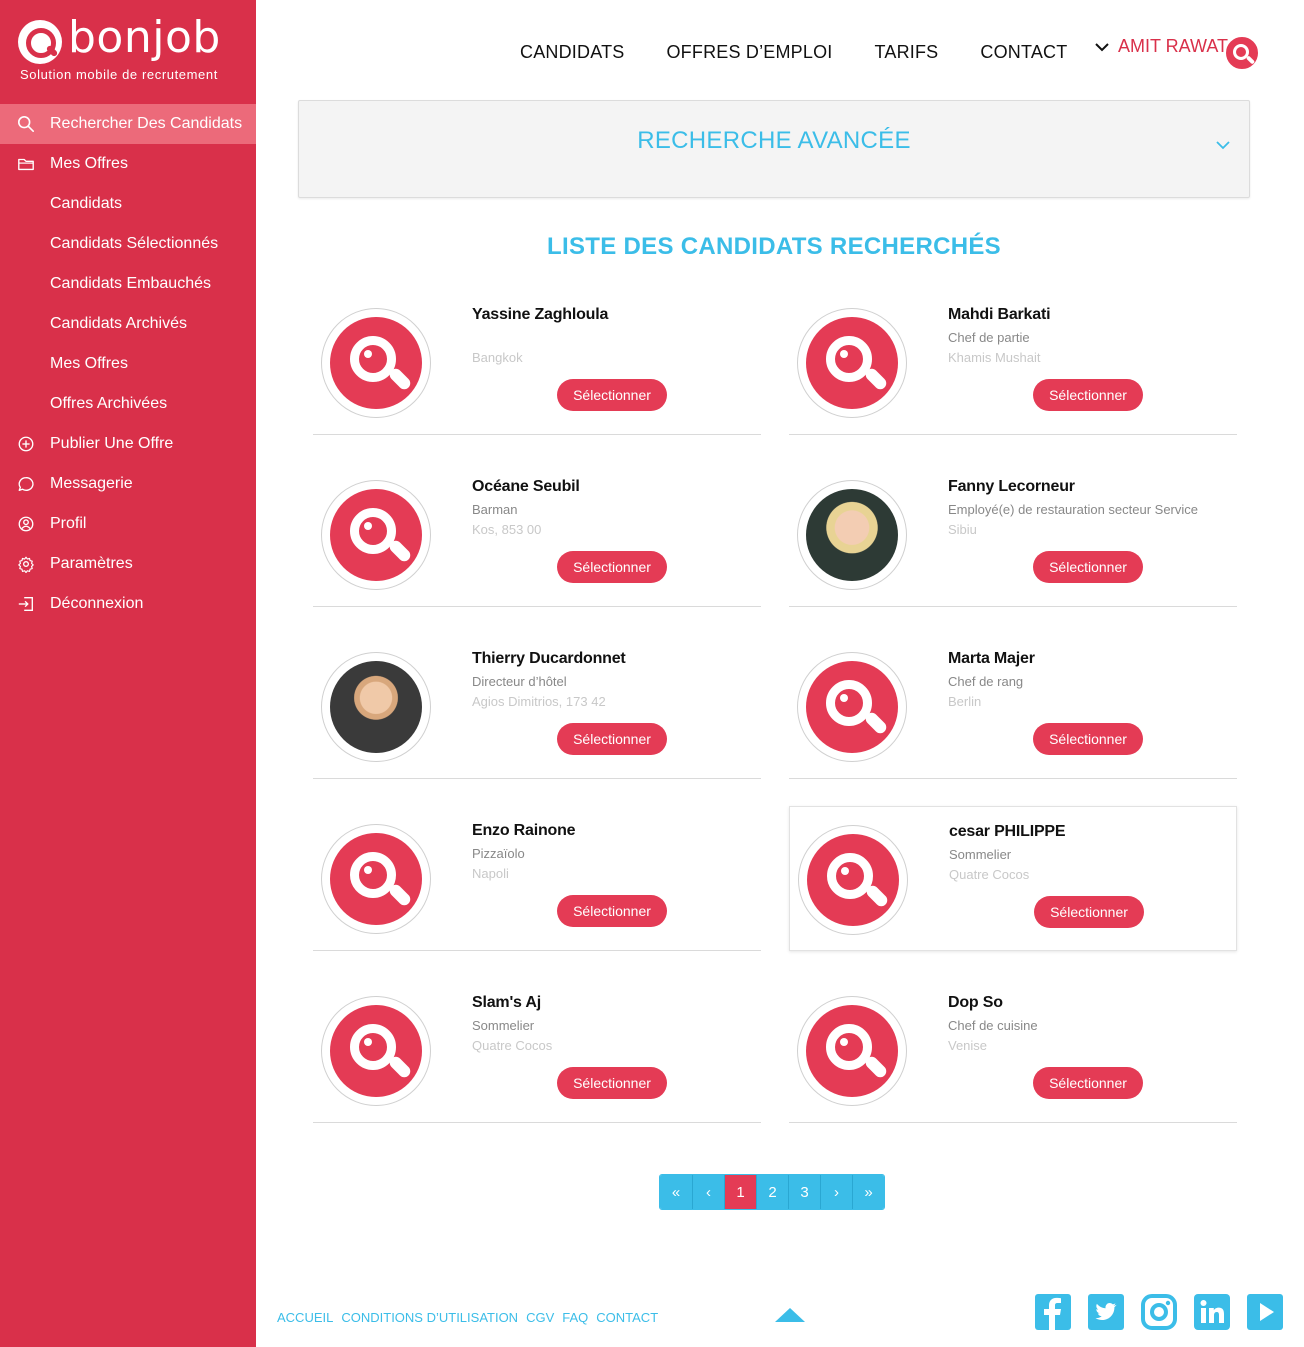 The height and width of the screenshot is (1347, 1304). What do you see at coordinates (25, 524) in the screenshot?
I see `user-icon` at bounding box center [25, 524].